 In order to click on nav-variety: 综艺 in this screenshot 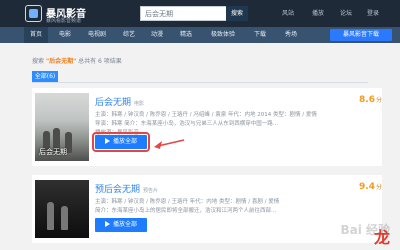, I will do `click(129, 35)`.